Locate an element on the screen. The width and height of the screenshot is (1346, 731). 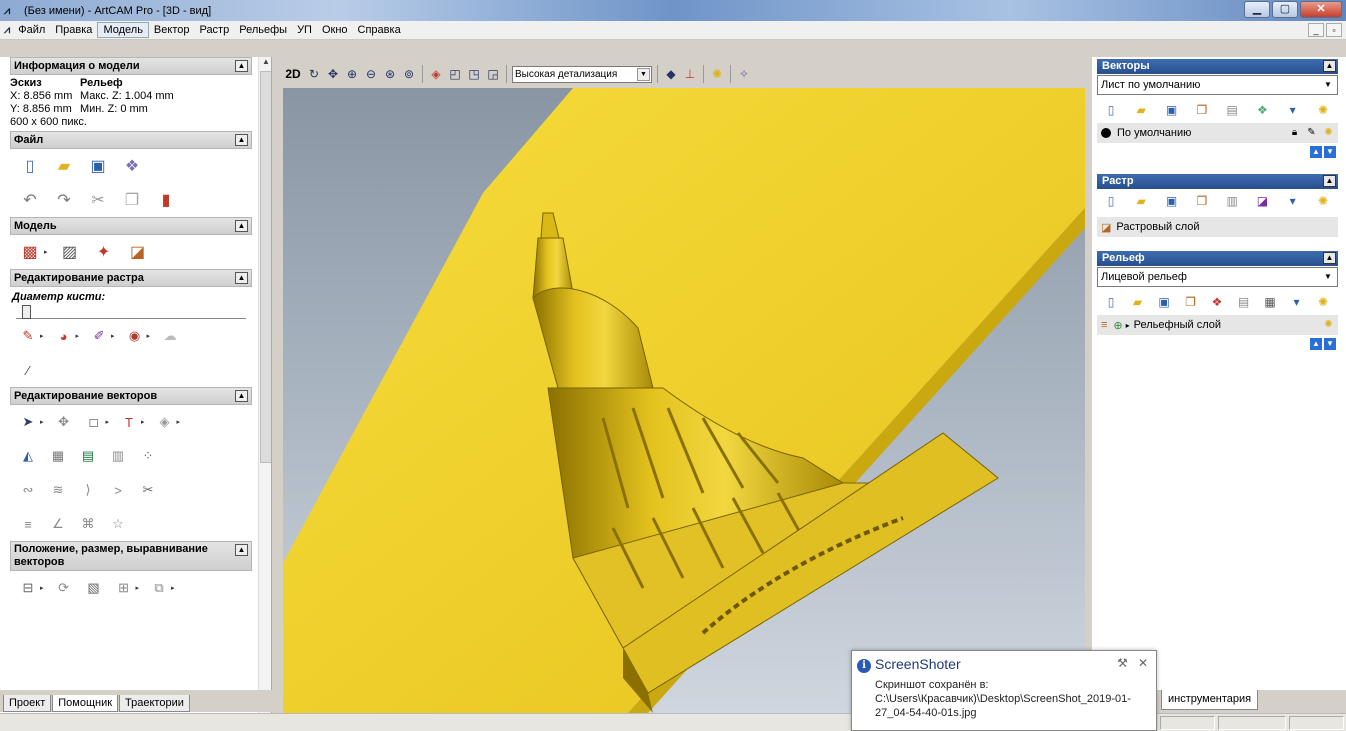
light-bulb-icon: ✺ is located at coordinates (717, 74).